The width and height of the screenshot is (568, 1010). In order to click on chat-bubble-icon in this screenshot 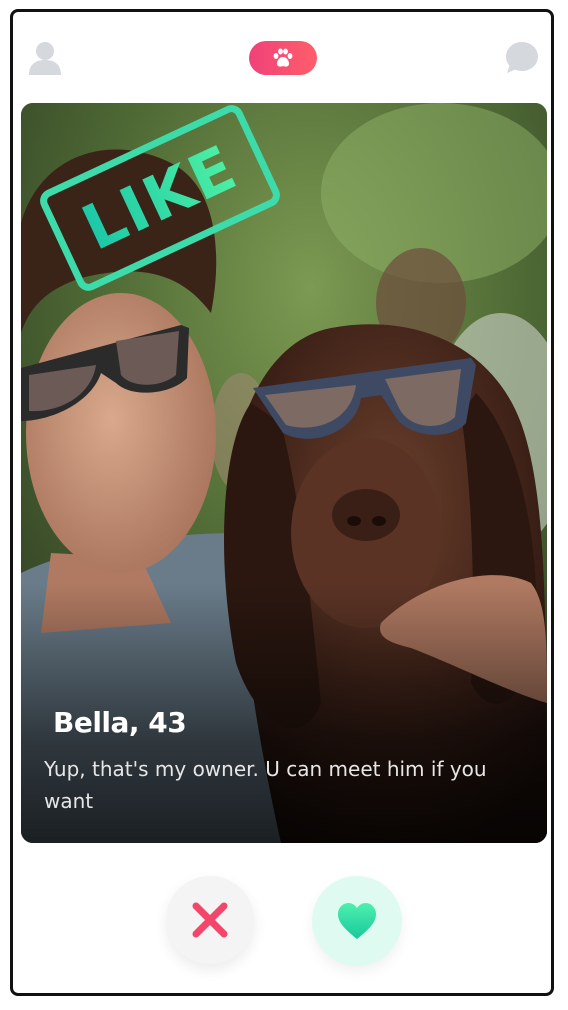, I will do `click(522, 58)`.